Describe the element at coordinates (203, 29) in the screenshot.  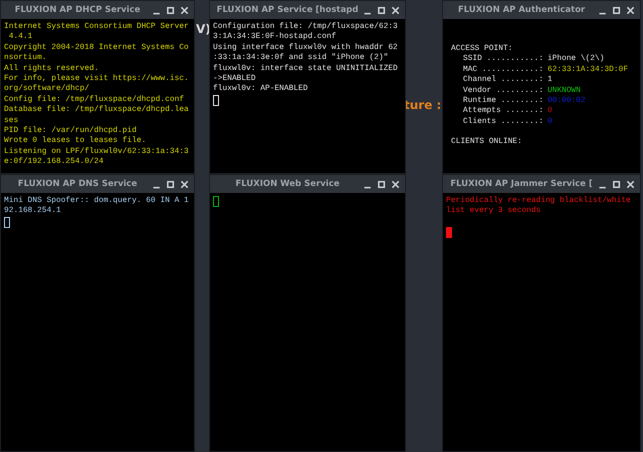
I see `background-text: V)` at that location.